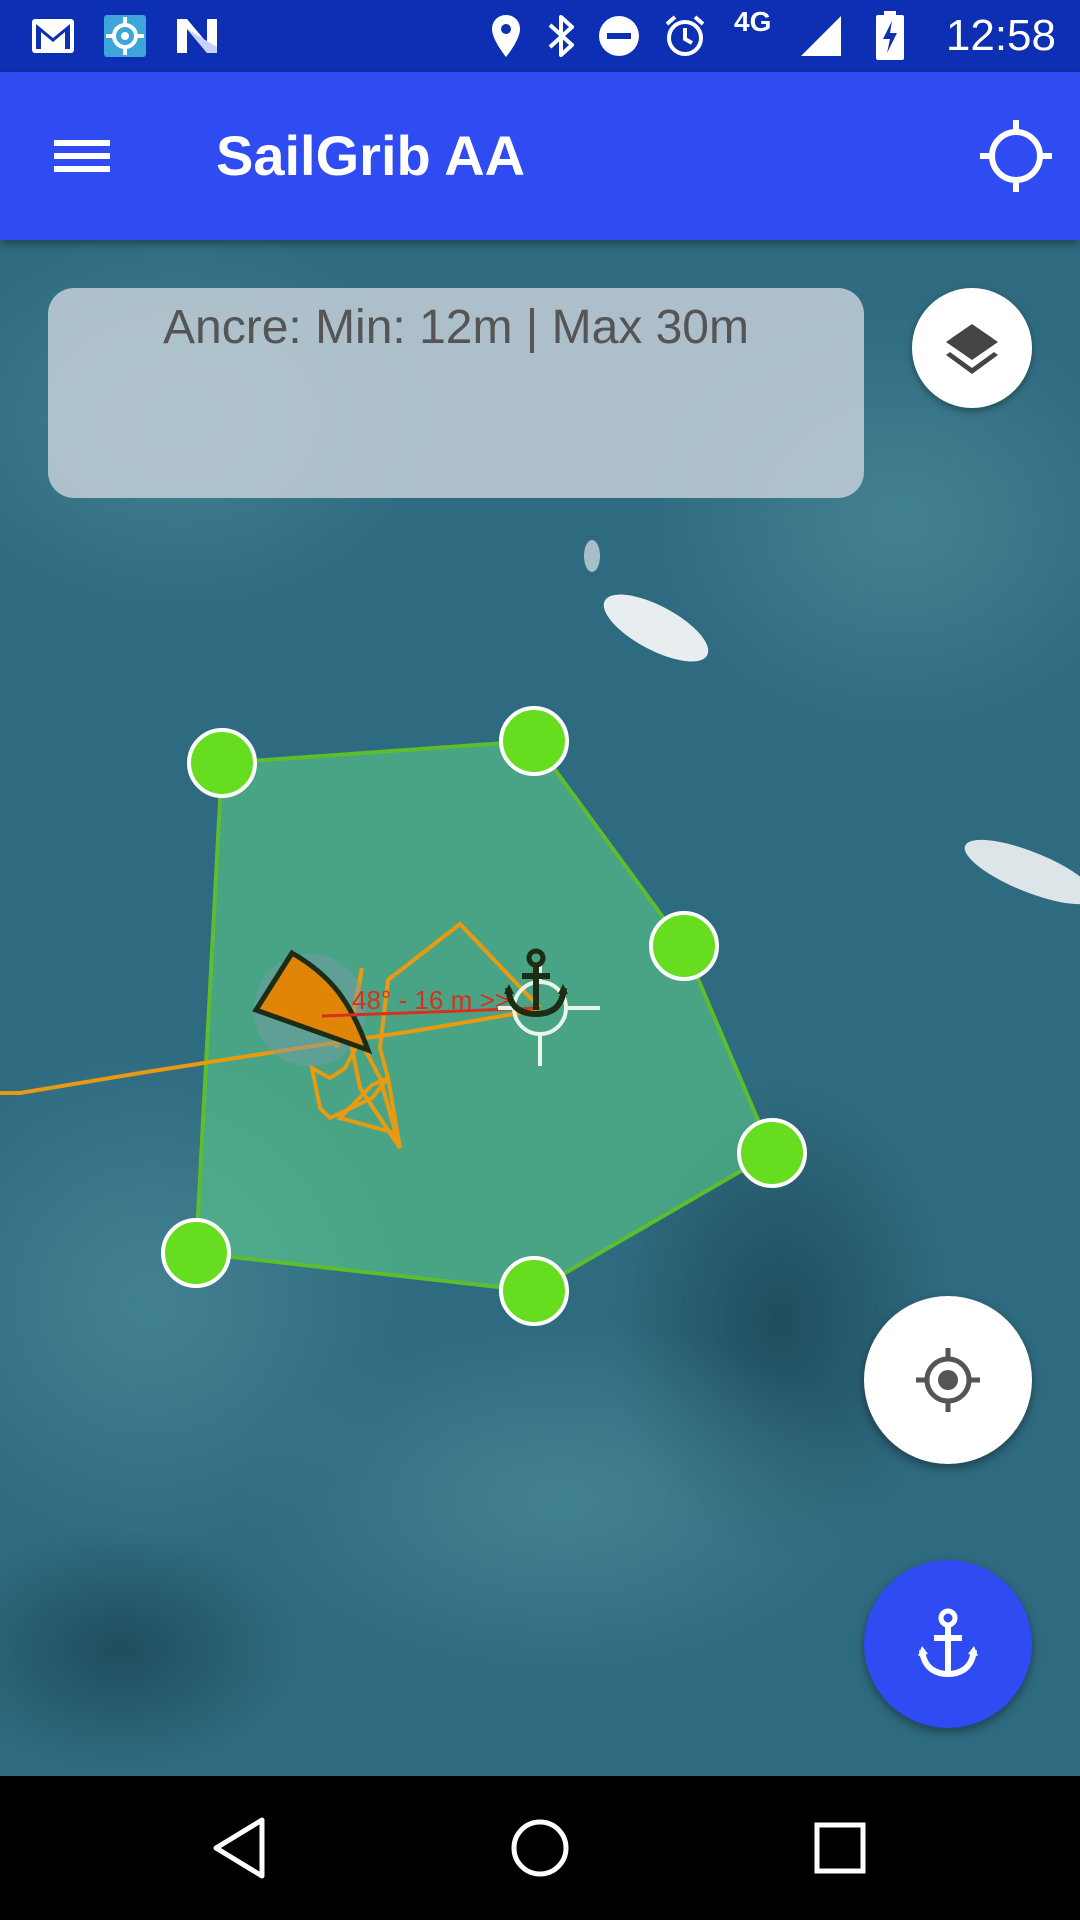 Image resolution: width=1080 pixels, height=1920 pixels. I want to click on my-location-button, so click(948, 1380).